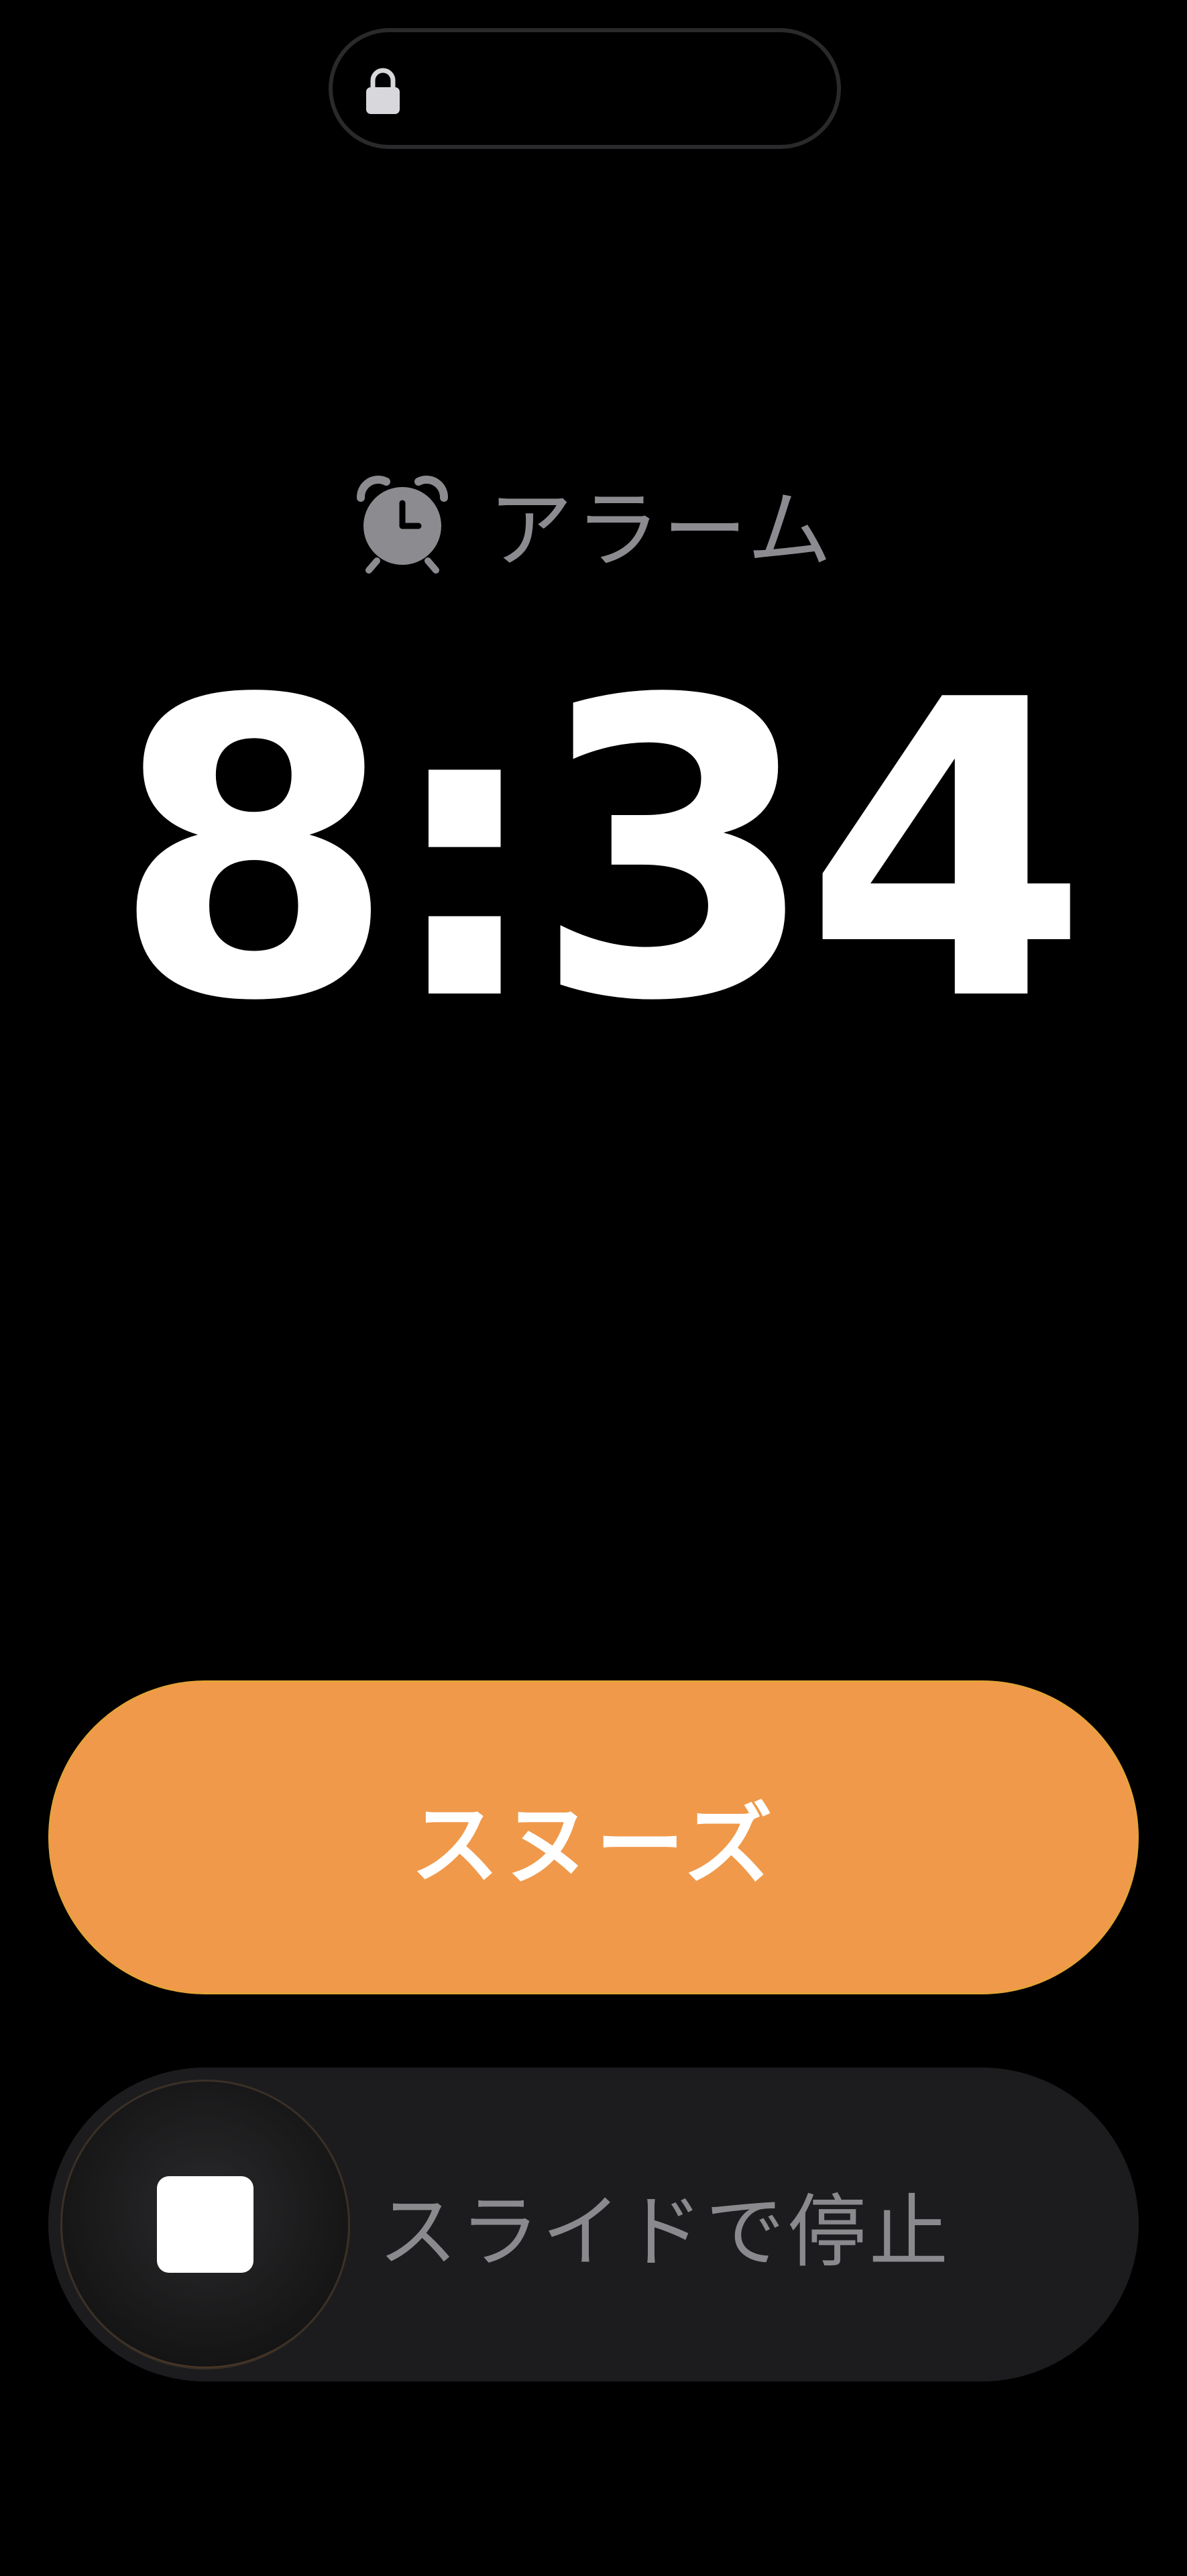  What do you see at coordinates (383, 91) in the screenshot?
I see `lock-icon` at bounding box center [383, 91].